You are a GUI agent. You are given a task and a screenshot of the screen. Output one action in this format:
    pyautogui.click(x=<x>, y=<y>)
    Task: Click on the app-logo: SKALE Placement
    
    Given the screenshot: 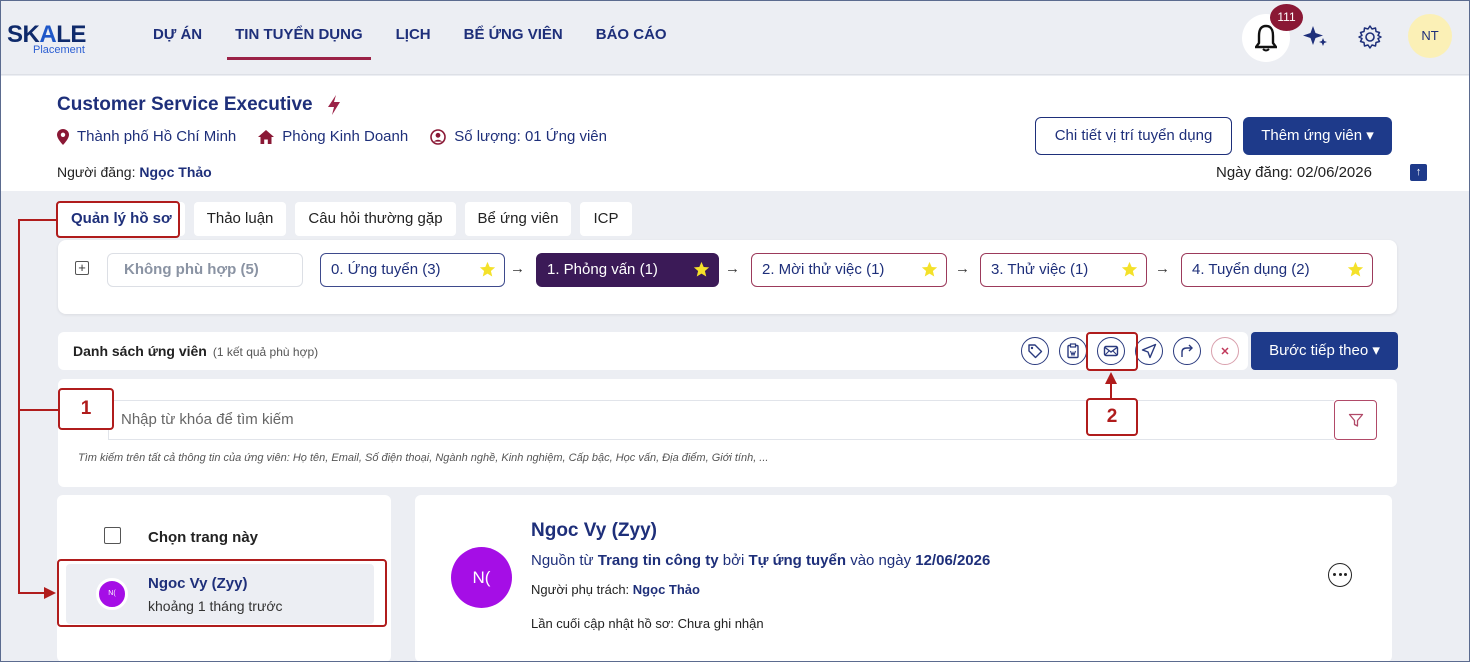 What is the action you would take?
    pyautogui.click(x=57, y=43)
    